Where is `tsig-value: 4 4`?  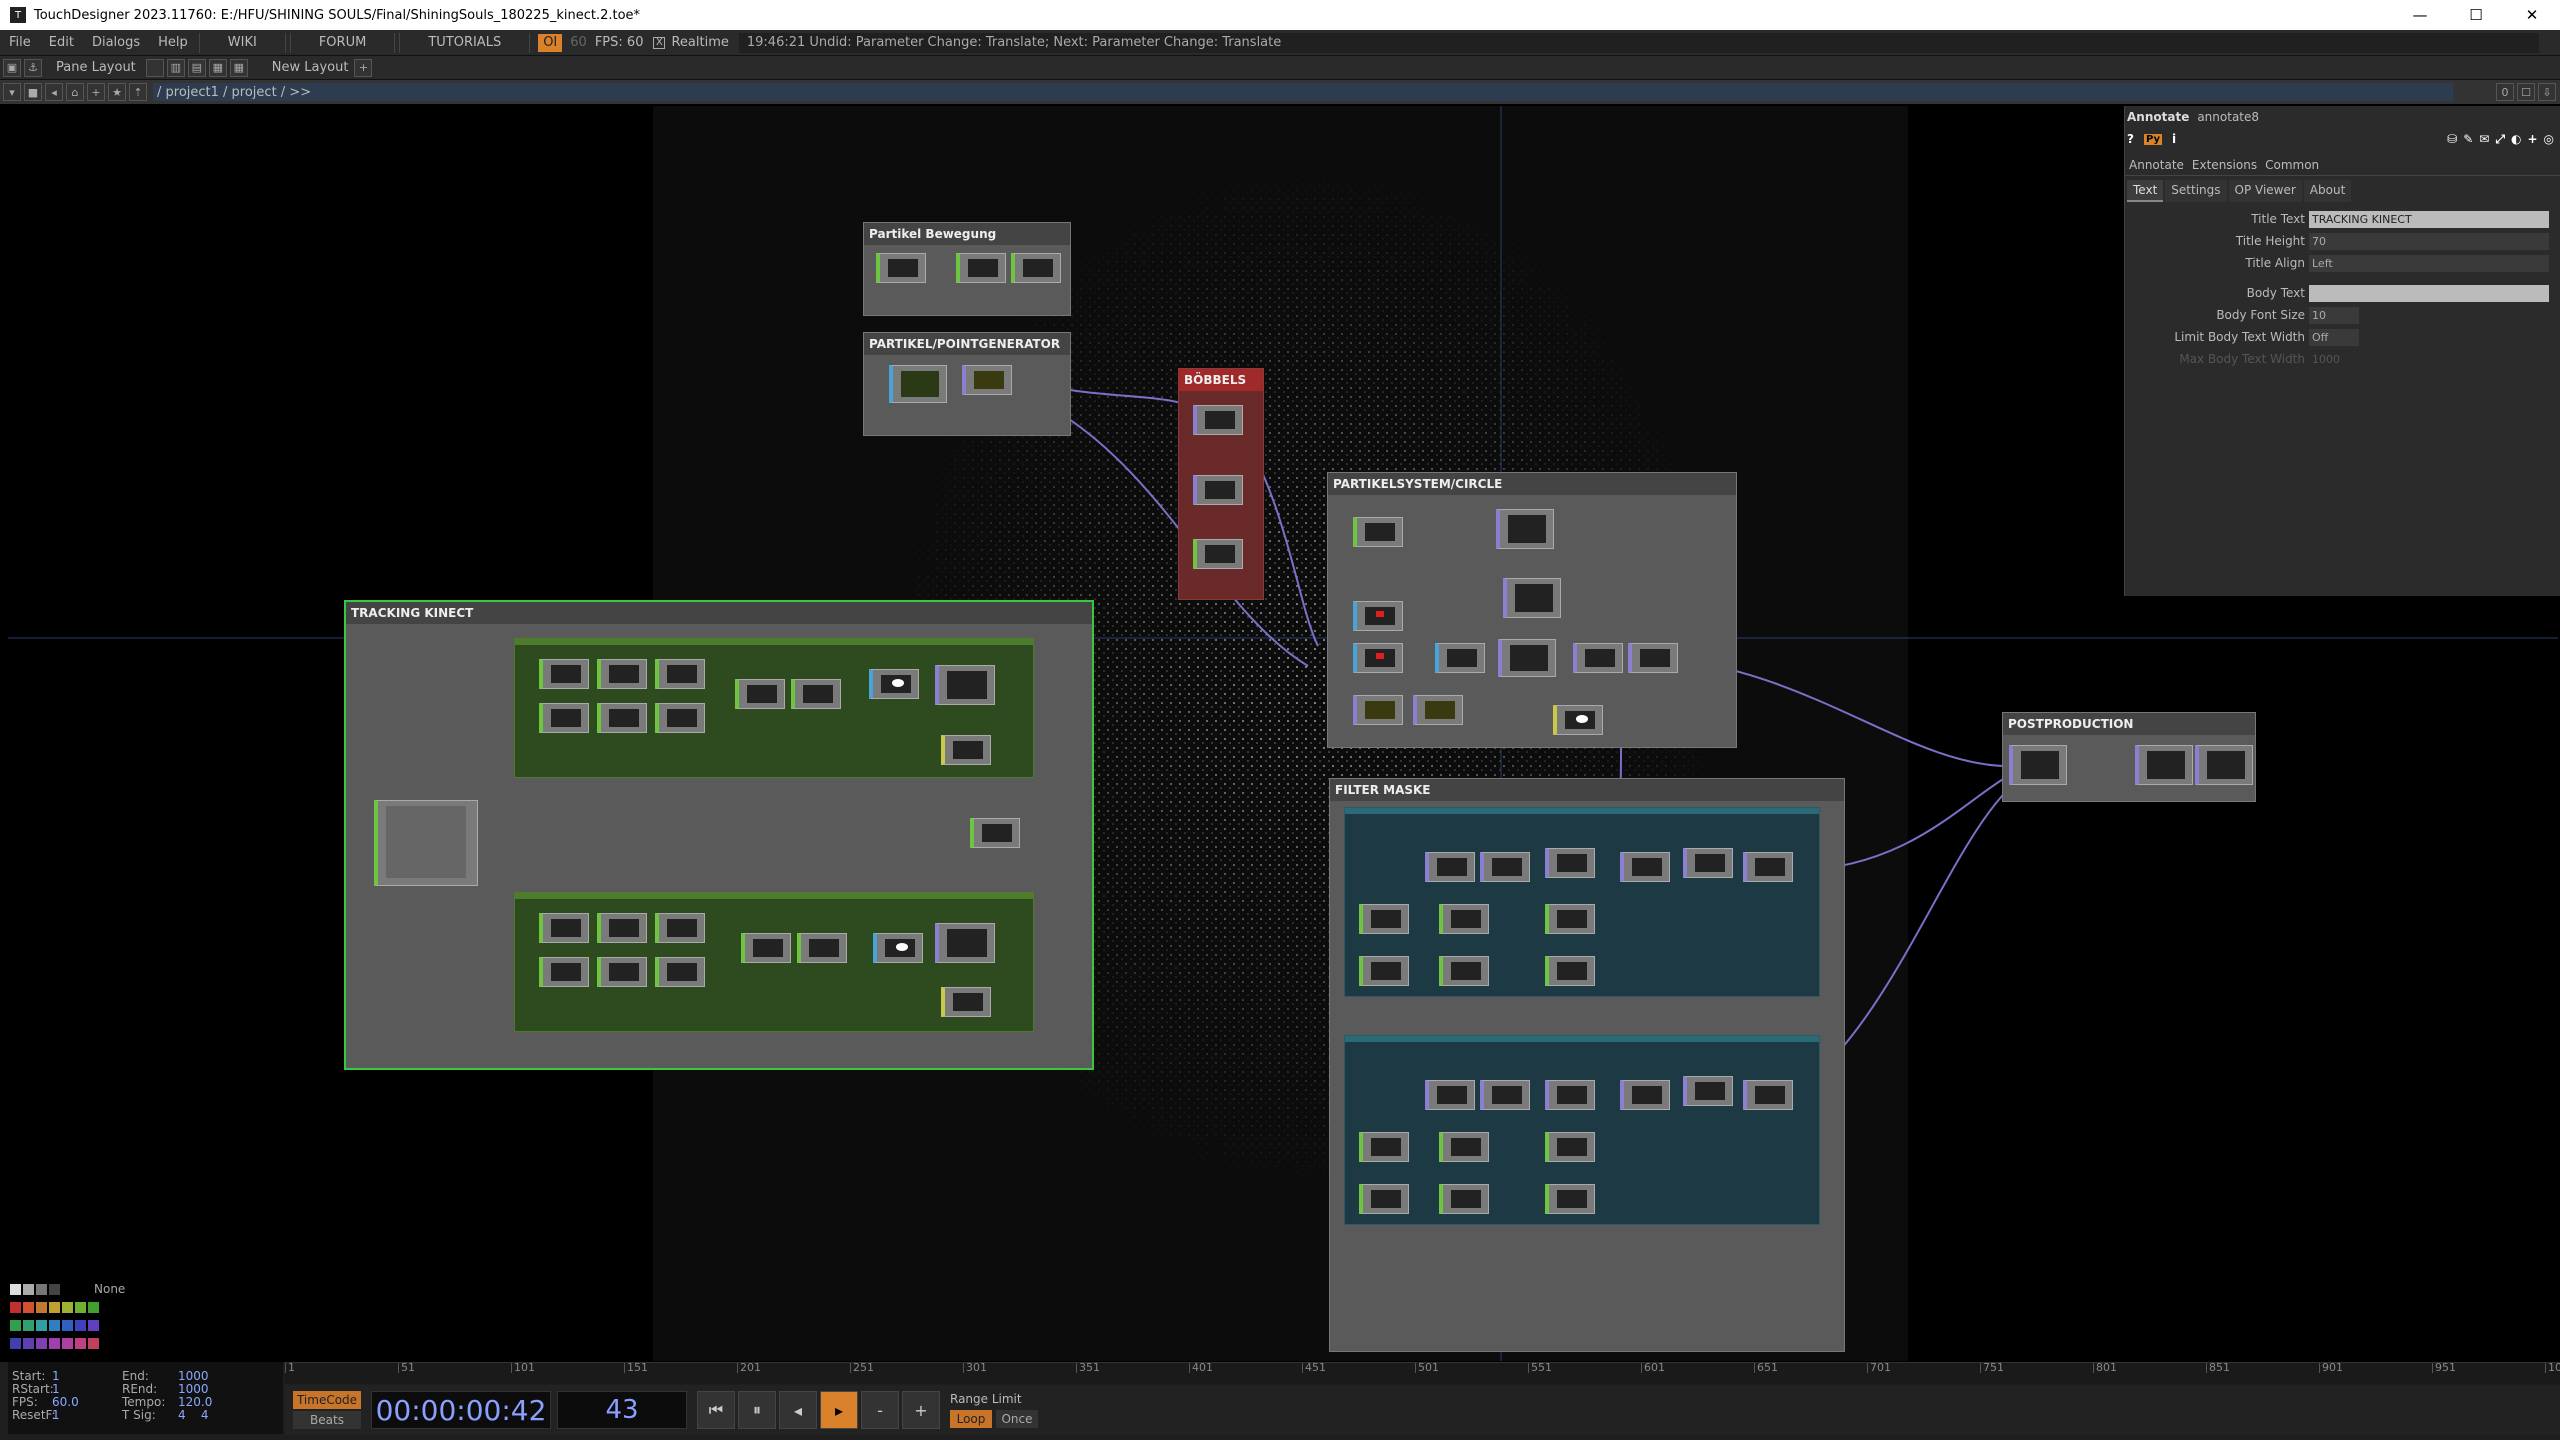
tsig-value: 4 4 is located at coordinates (193, 1415).